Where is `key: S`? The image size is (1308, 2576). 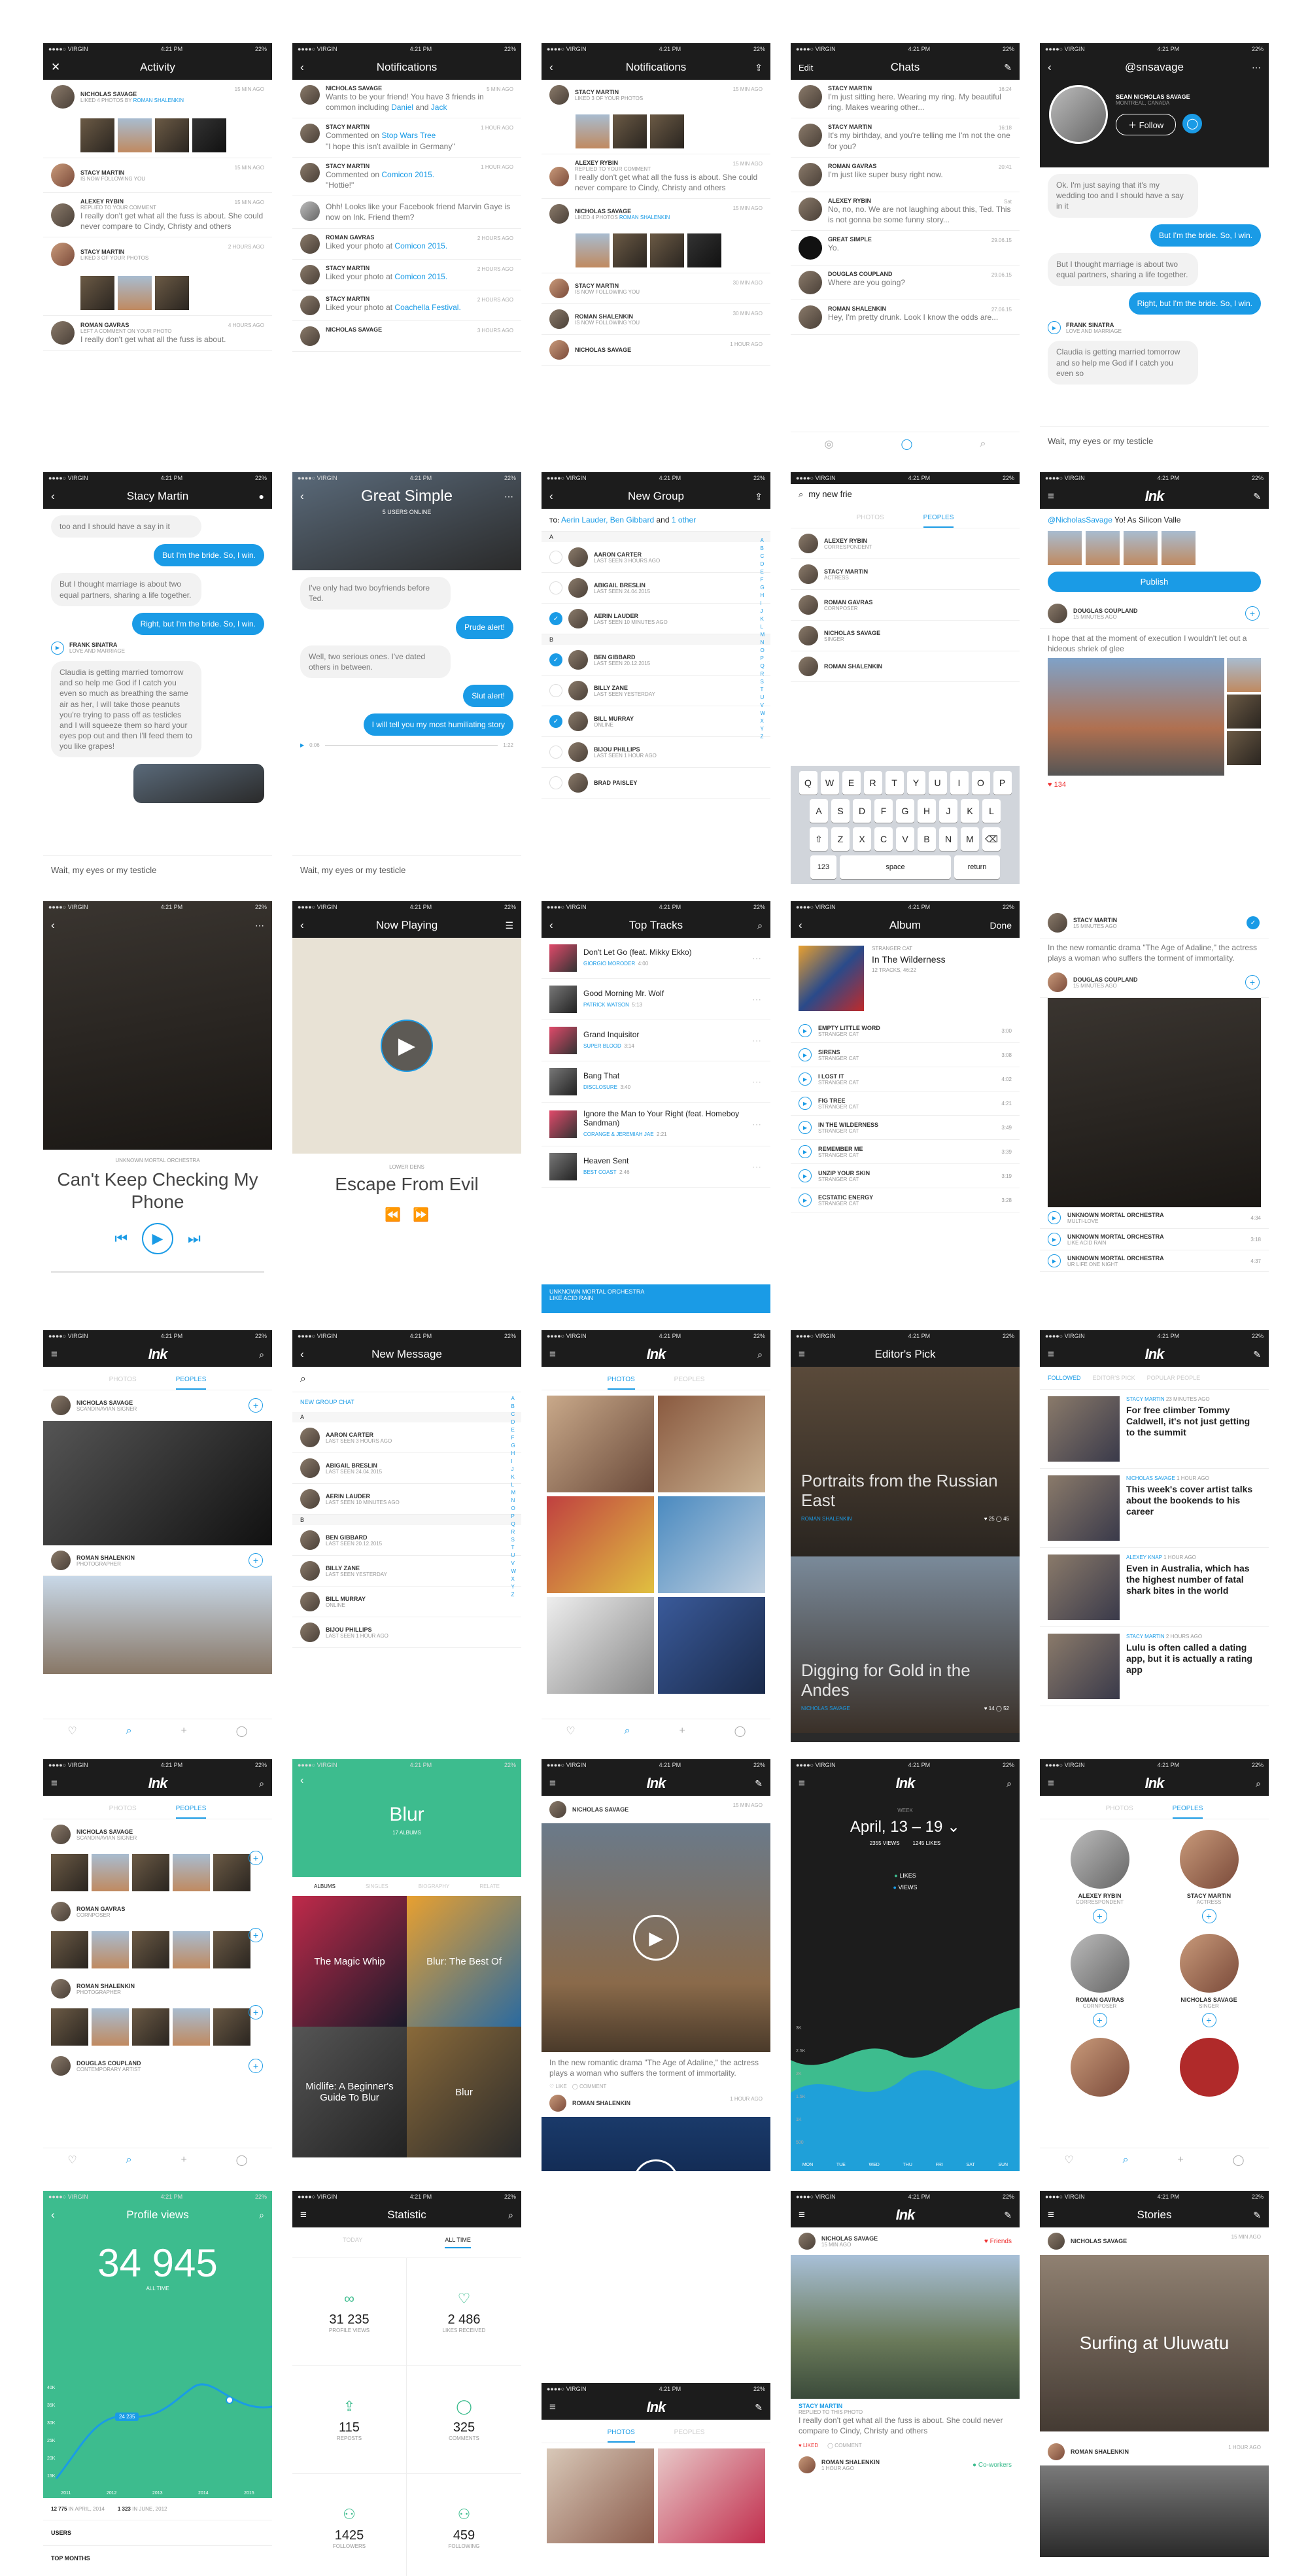 key: S is located at coordinates (841, 811).